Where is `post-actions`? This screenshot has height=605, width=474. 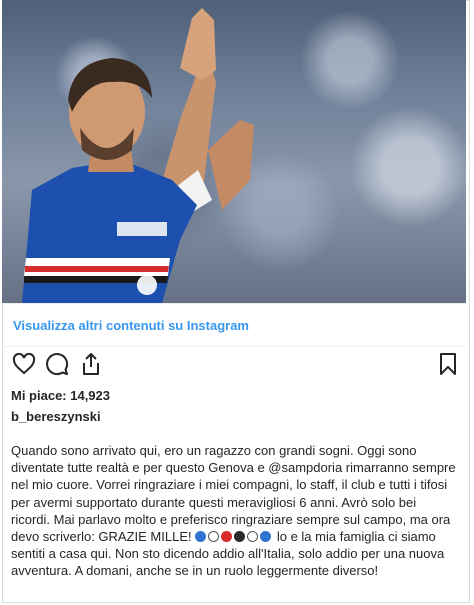
post-actions is located at coordinates (237, 366).